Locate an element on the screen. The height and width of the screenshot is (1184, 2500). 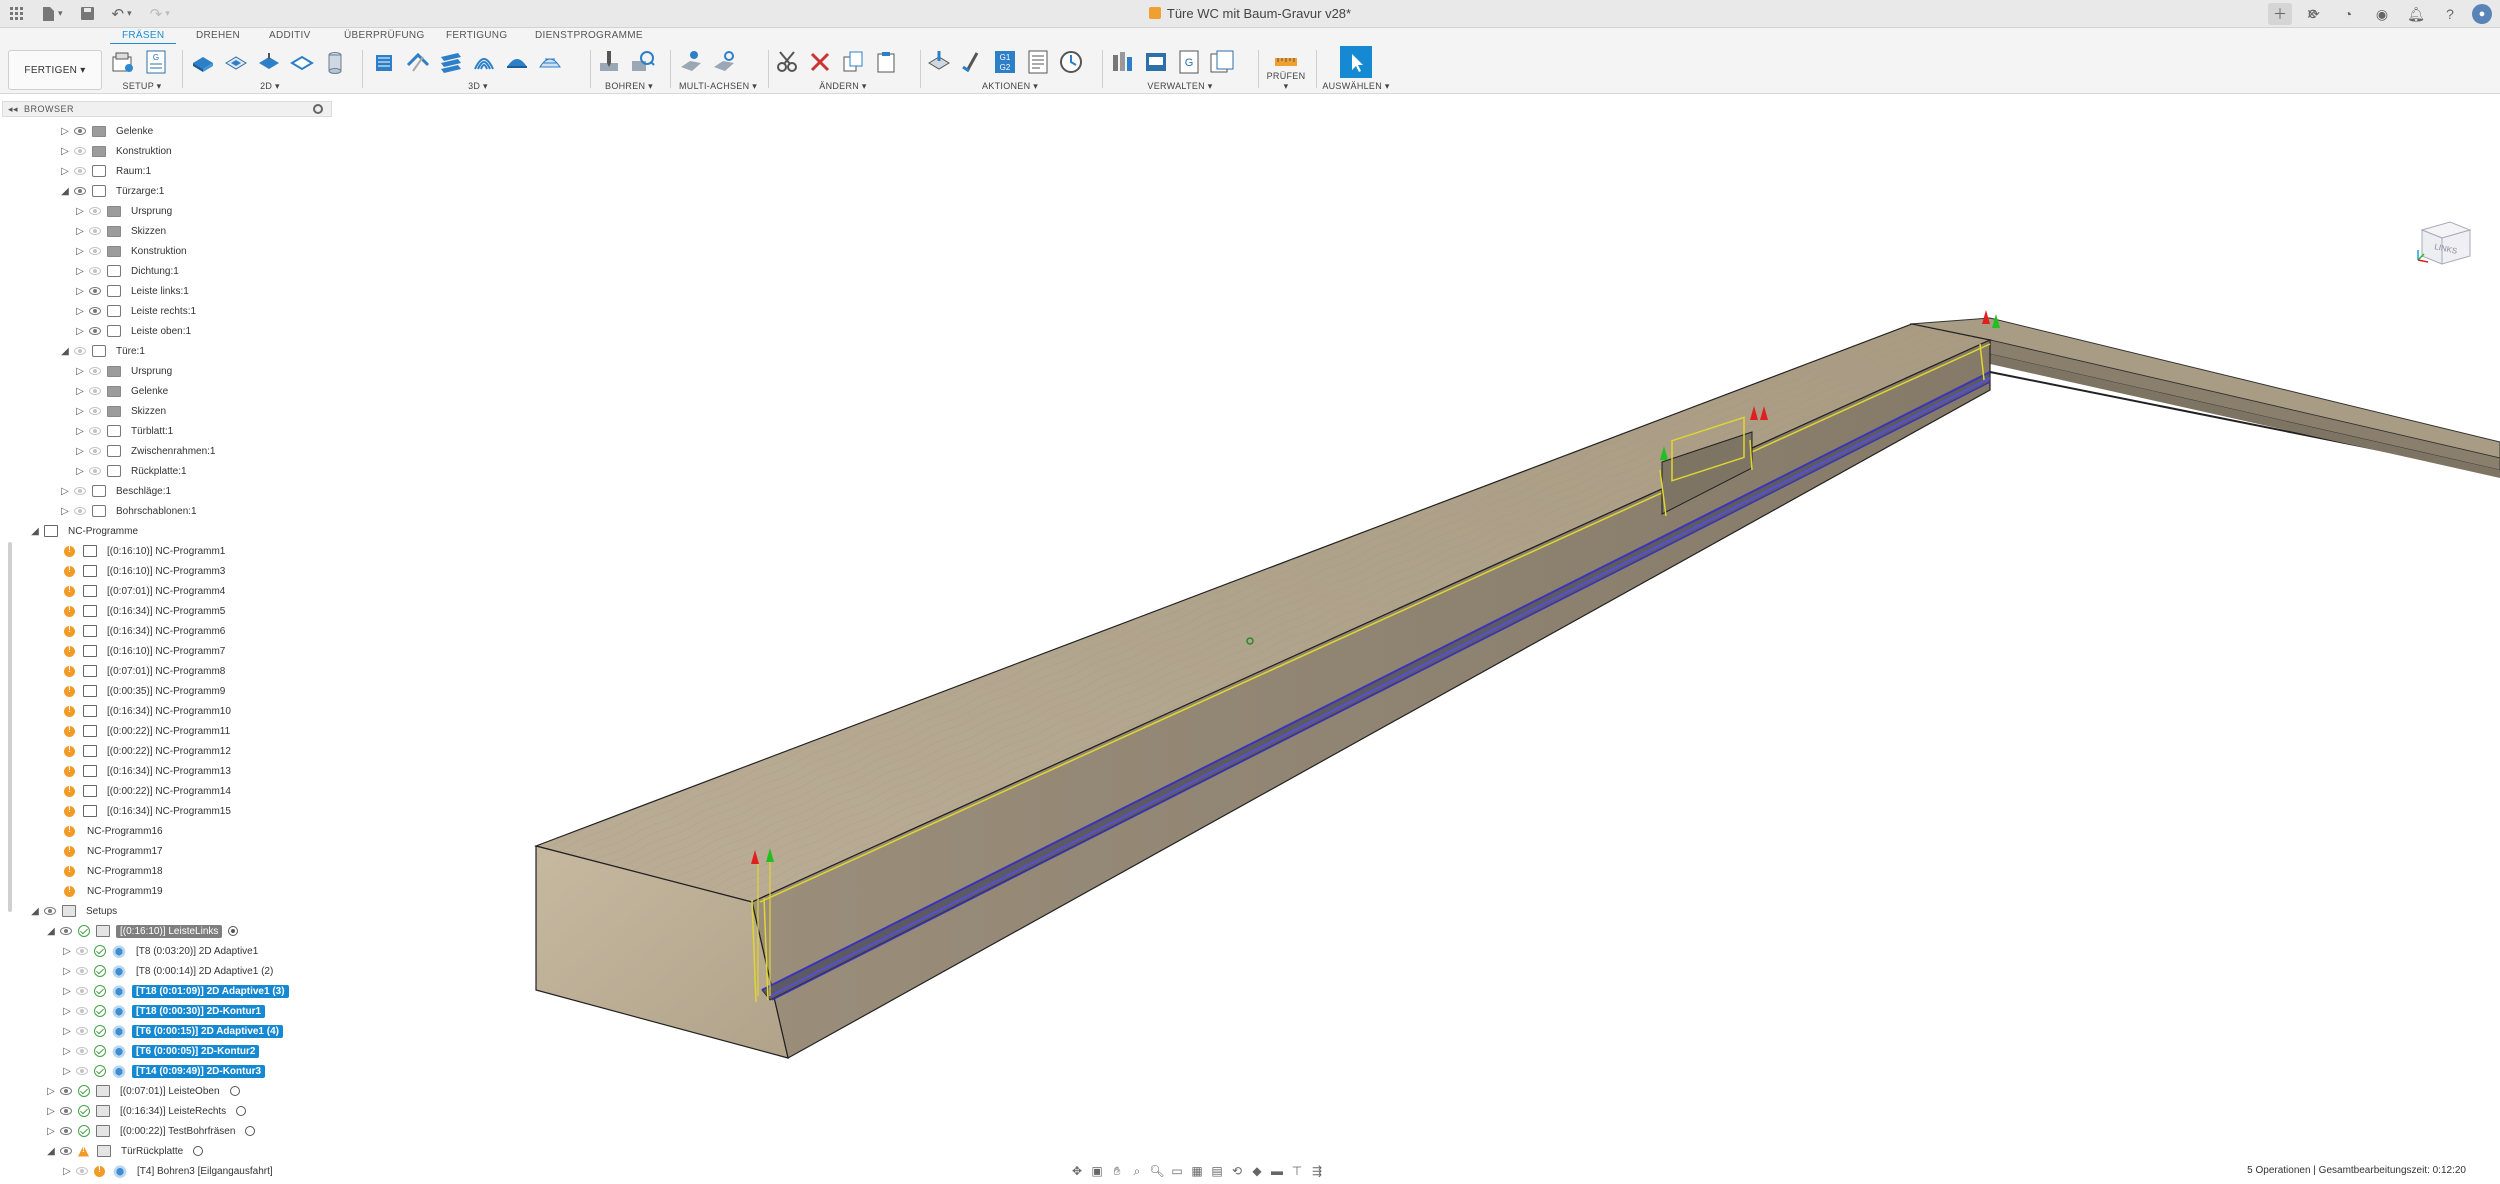
grid-icon: ▦ is located at coordinates (1197, 1171).